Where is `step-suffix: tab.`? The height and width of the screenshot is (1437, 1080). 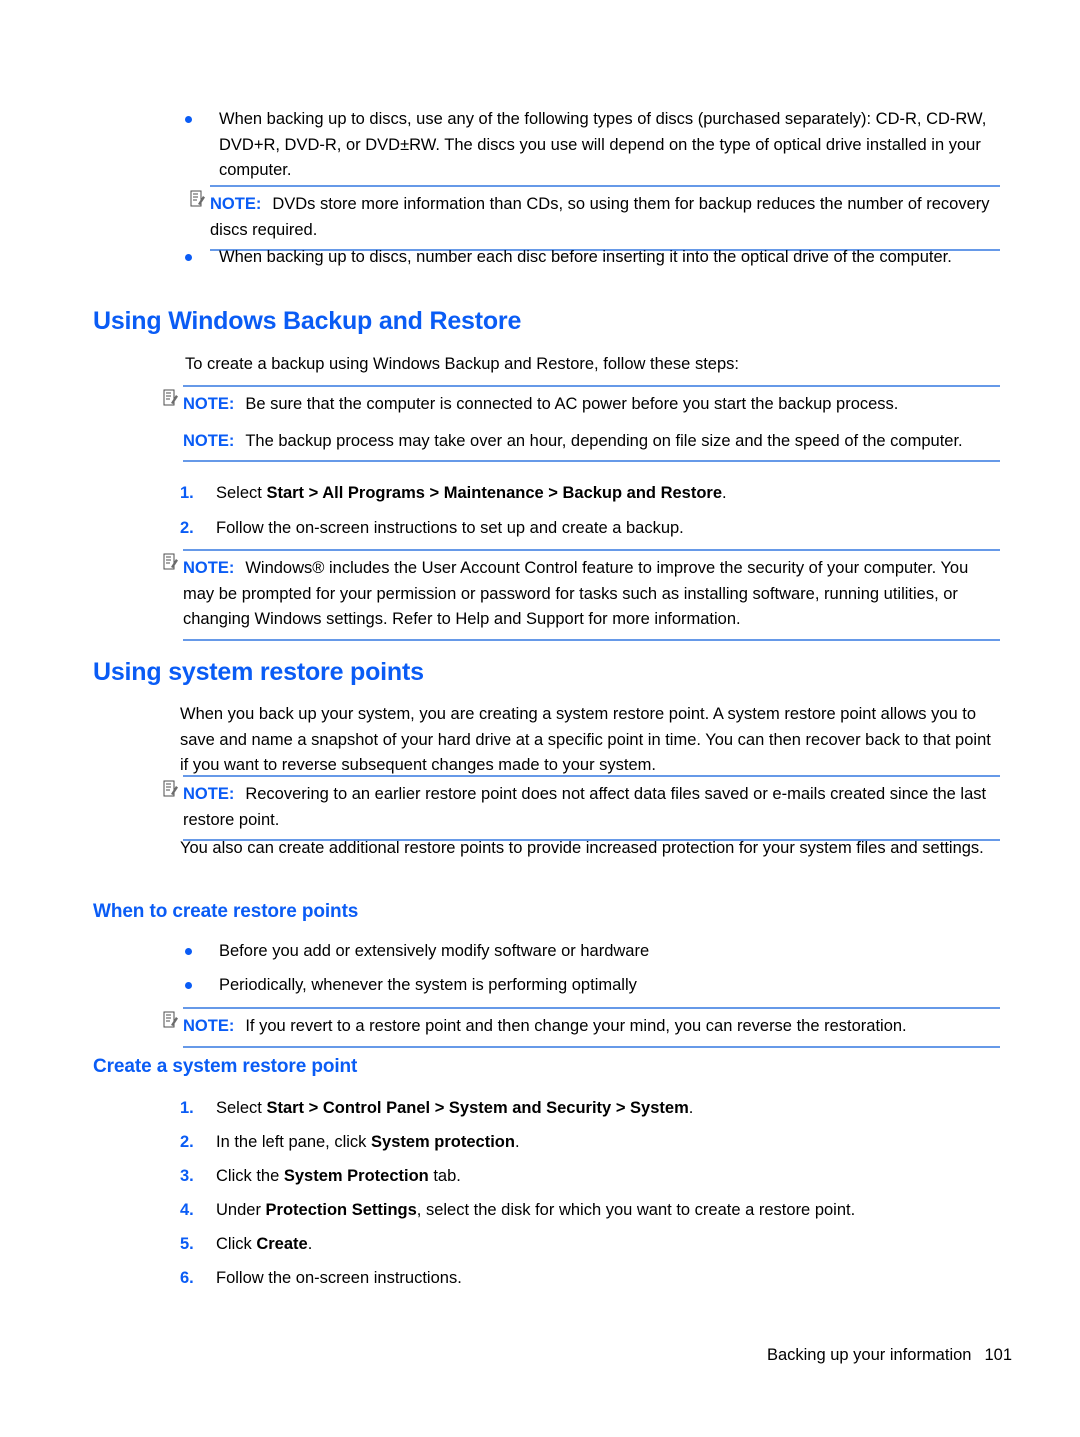 step-suffix: tab. is located at coordinates (444, 1176).